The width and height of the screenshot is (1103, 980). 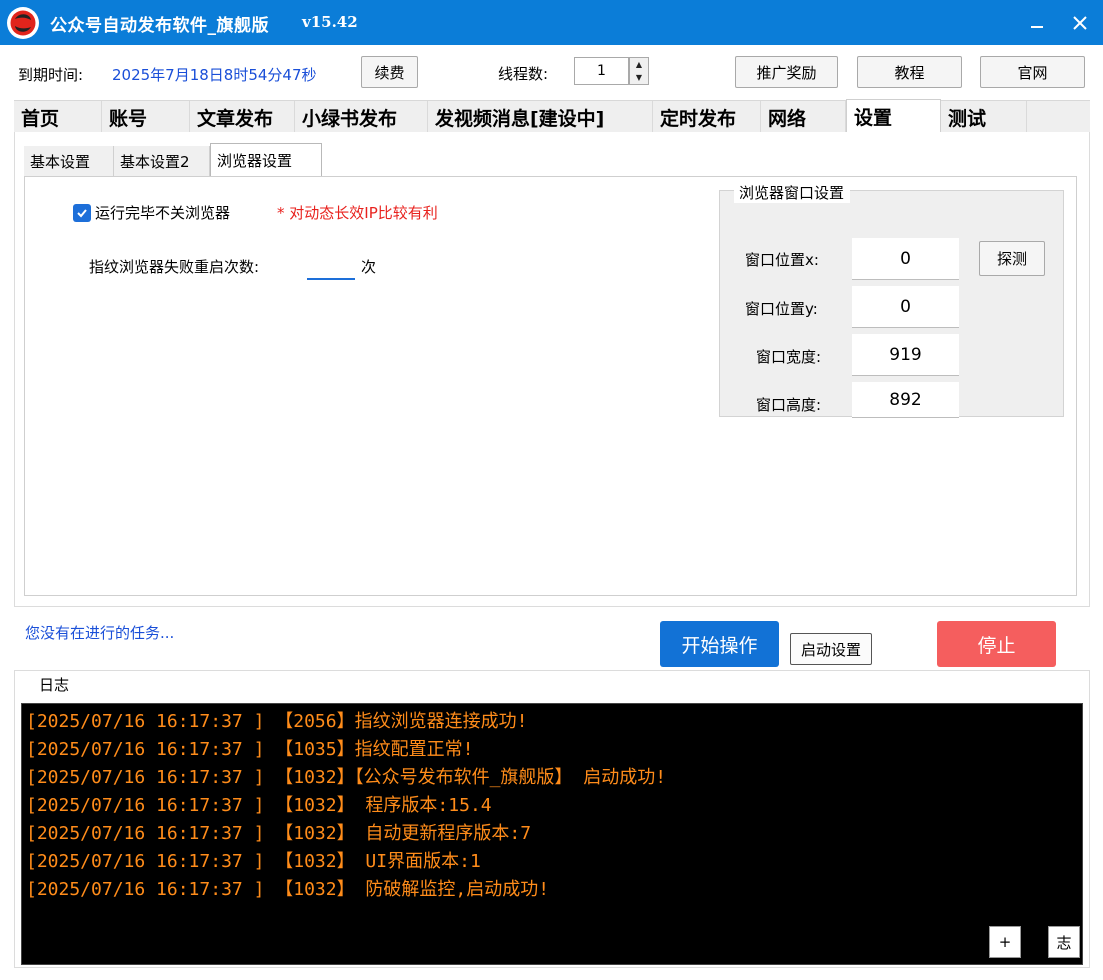 What do you see at coordinates (357, 213) in the screenshot?
I see `ip-note: * 对动态长效IP比较有利` at bounding box center [357, 213].